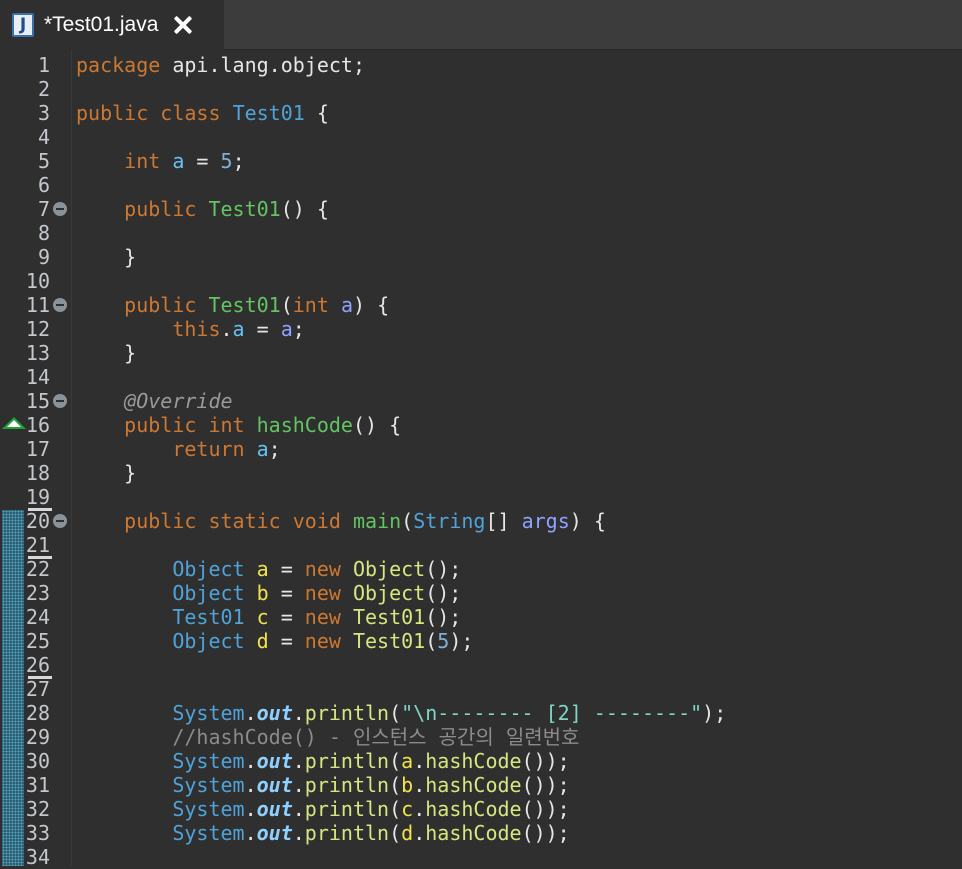 Image resolution: width=962 pixels, height=869 pixels. I want to click on code-line: 23 Object b = new Object();, so click(481, 593).